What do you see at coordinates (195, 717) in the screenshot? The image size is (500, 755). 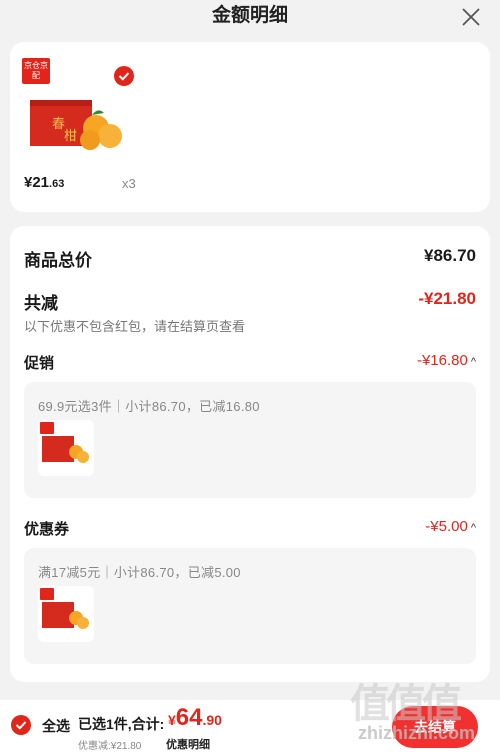 I see `order-total: ¥64.90` at bounding box center [195, 717].